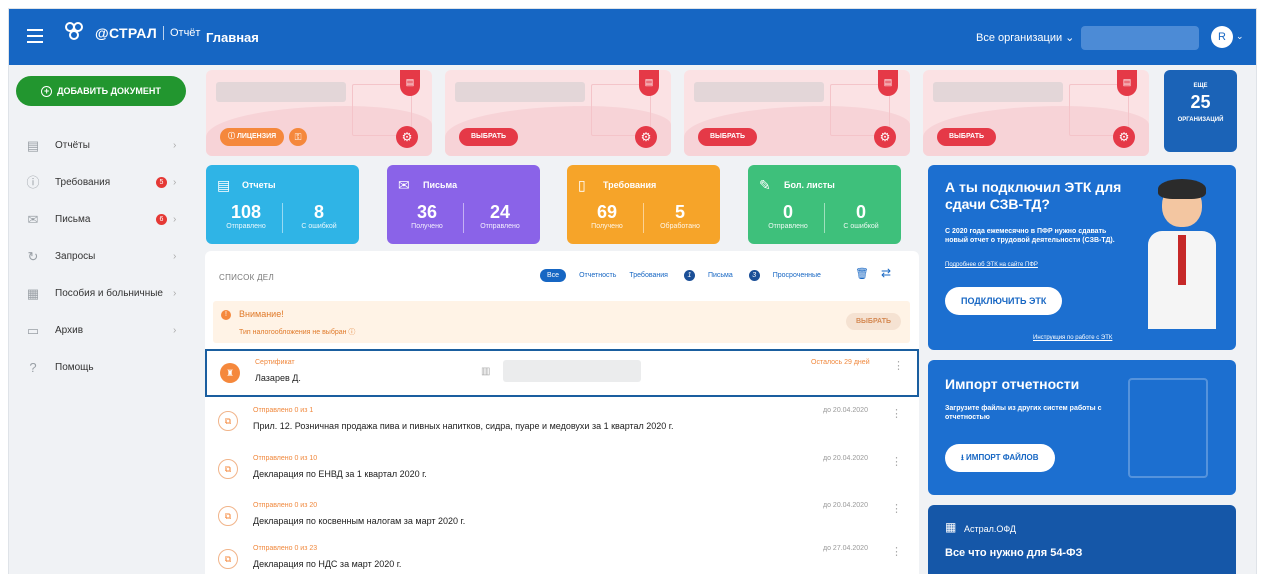  Describe the element at coordinates (161, 219) in the screenshot. I see `count-badge: 6` at that location.